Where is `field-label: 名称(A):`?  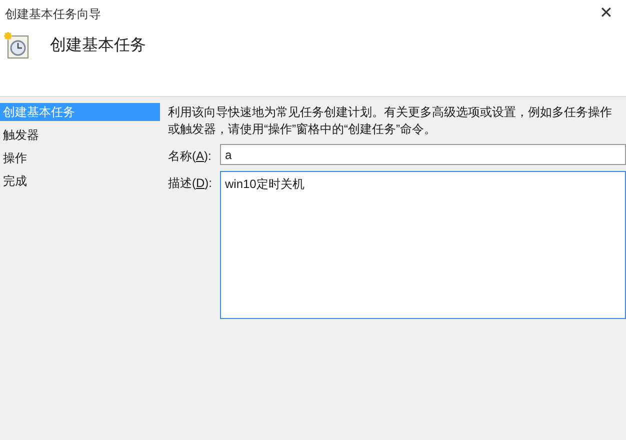 field-label: 名称(A): is located at coordinates (190, 156).